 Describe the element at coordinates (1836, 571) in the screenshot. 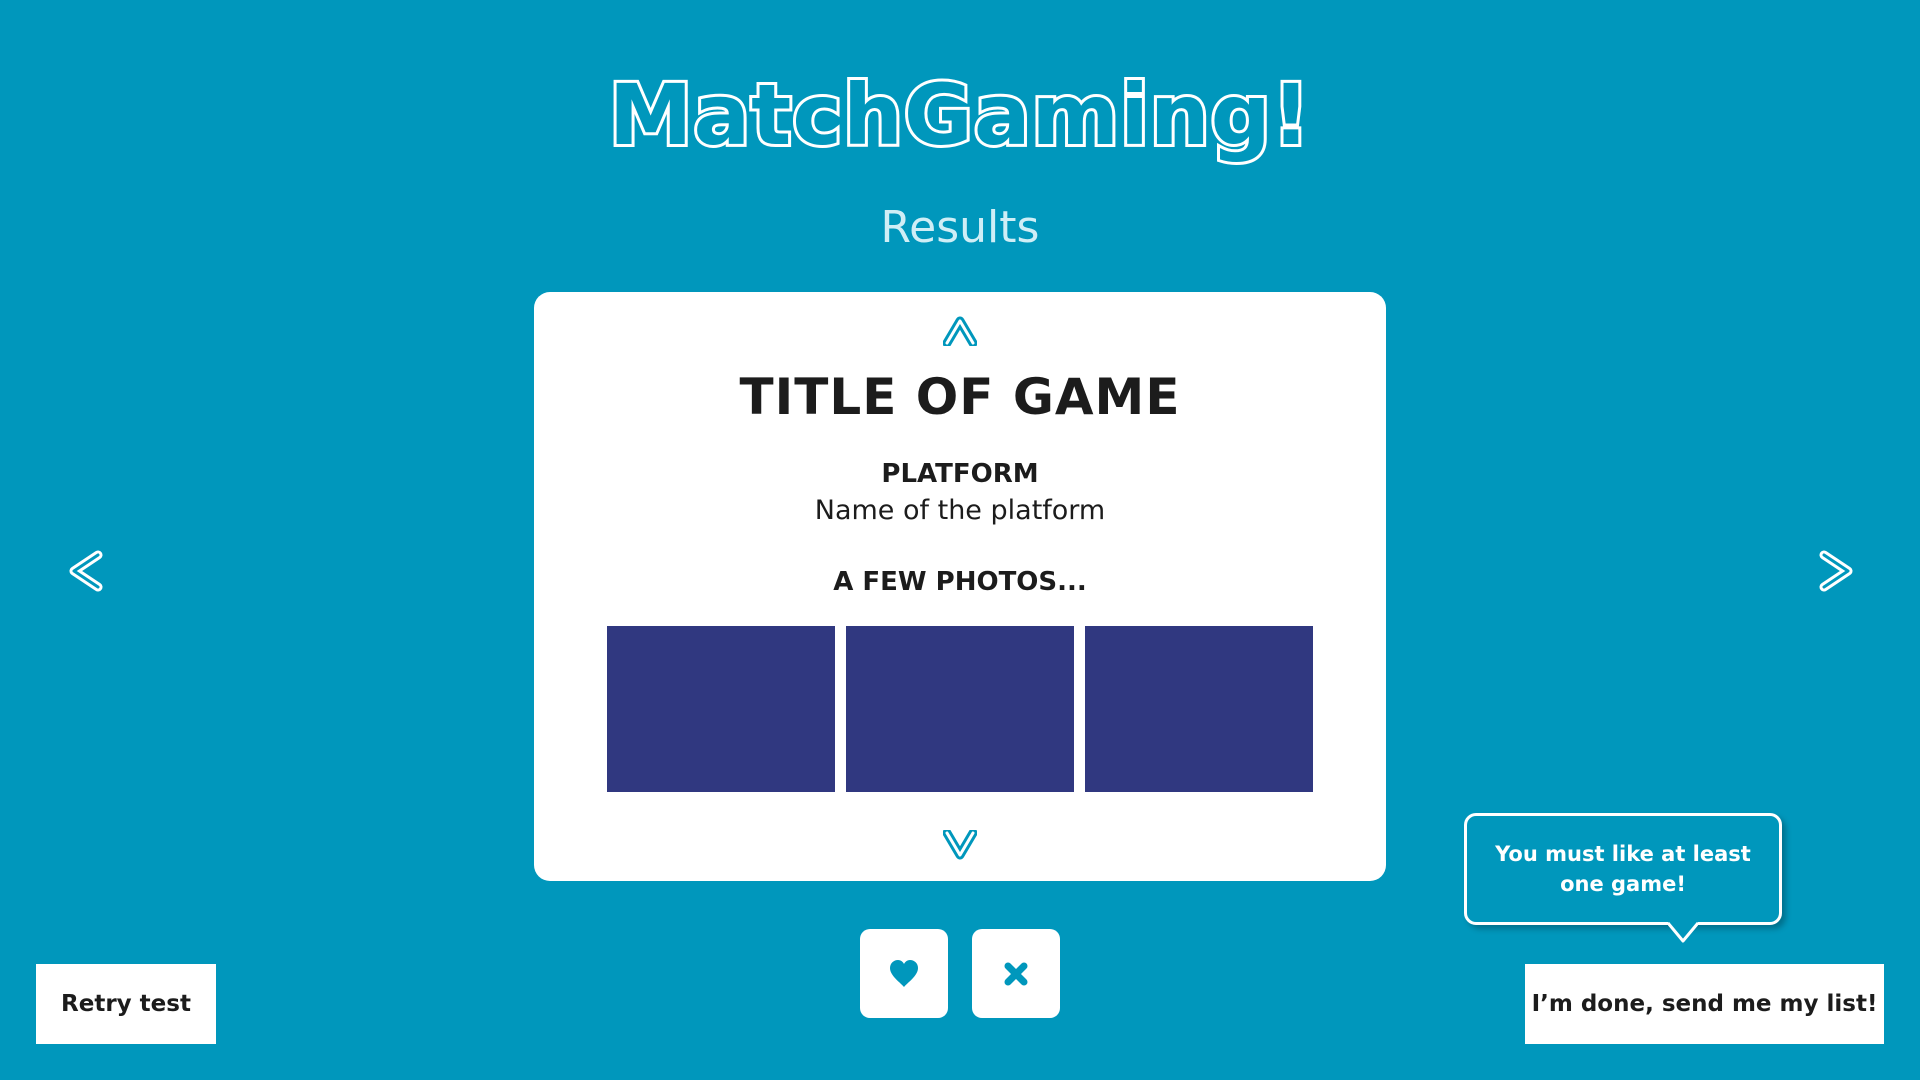

I see `chevron-right-icon` at that location.